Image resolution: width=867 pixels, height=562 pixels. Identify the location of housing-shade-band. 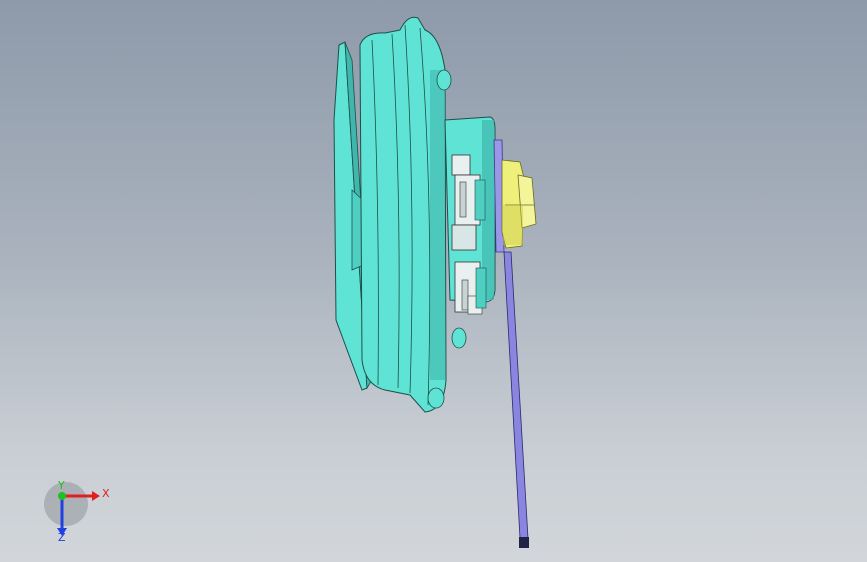
(437, 225).